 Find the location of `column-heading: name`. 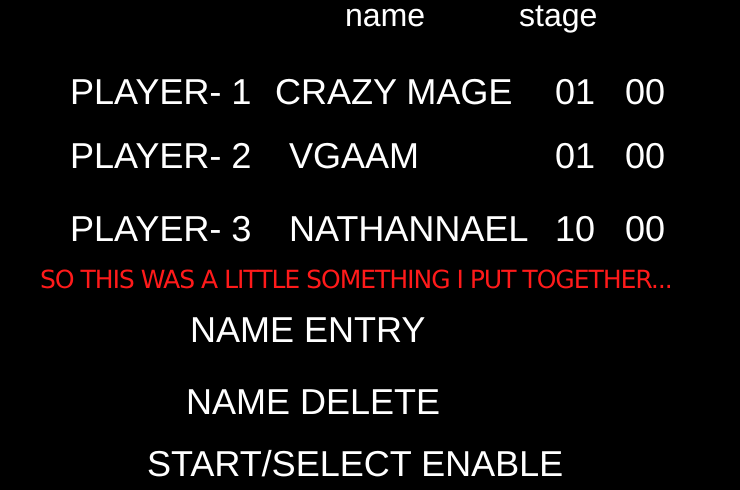

column-heading: name is located at coordinates (385, 15).